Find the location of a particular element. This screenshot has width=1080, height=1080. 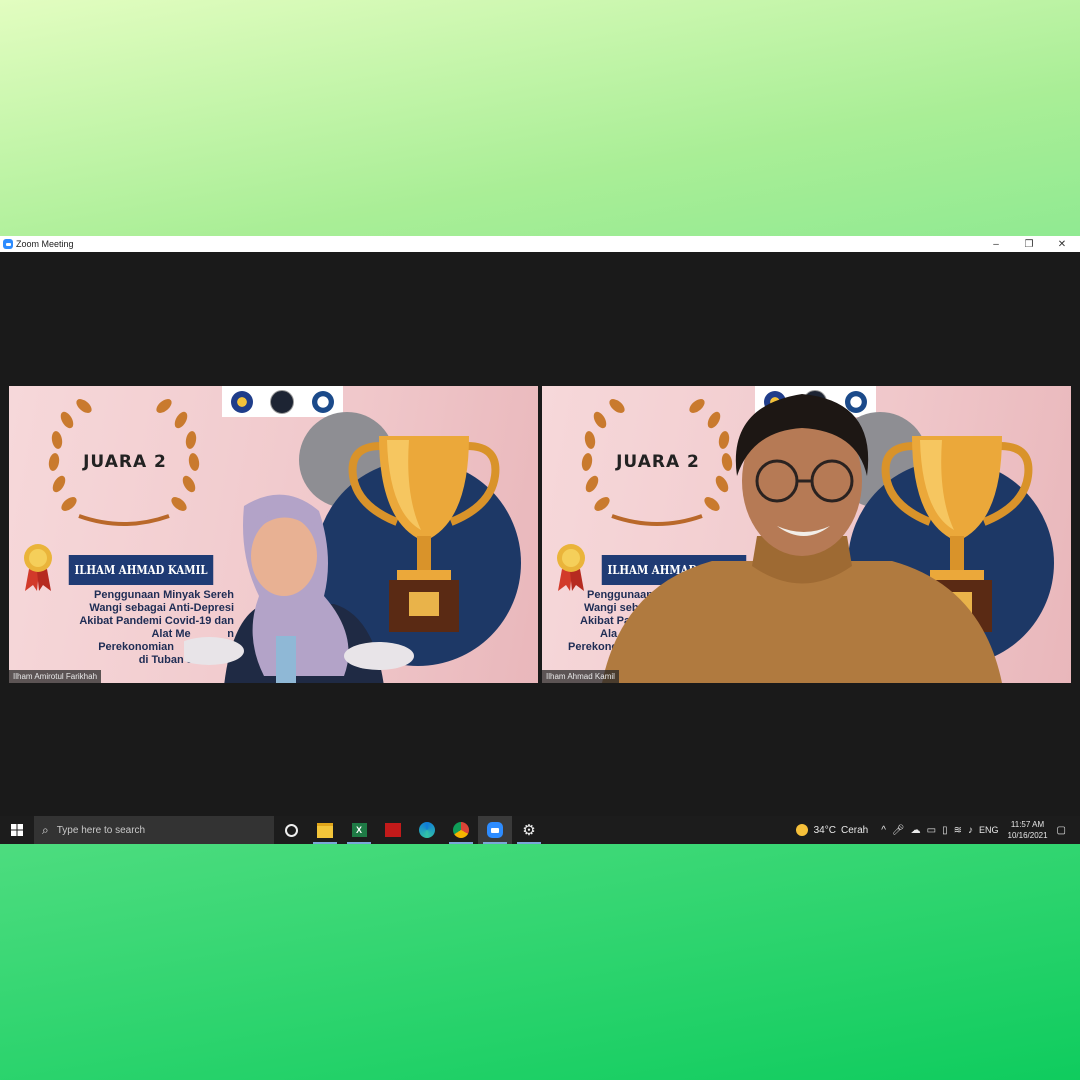

edge-button is located at coordinates (427, 830).